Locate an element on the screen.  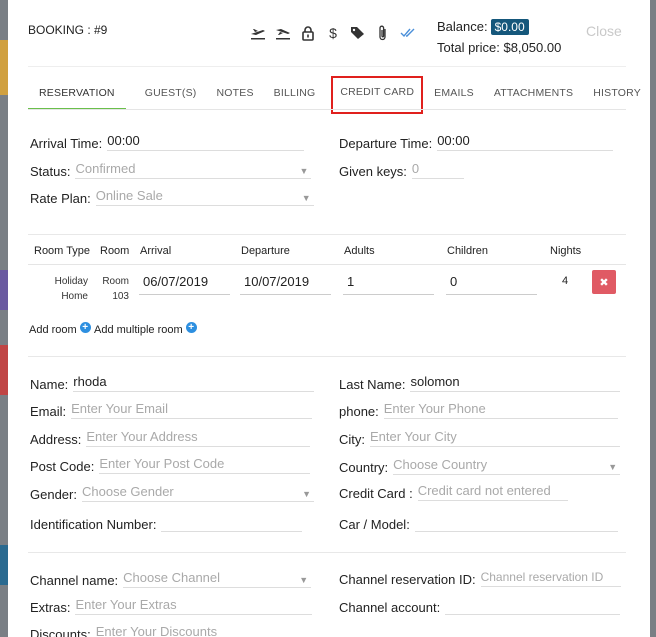
credit-card-field: Credit Card : Credit card not entered is located at coordinates (453, 491).